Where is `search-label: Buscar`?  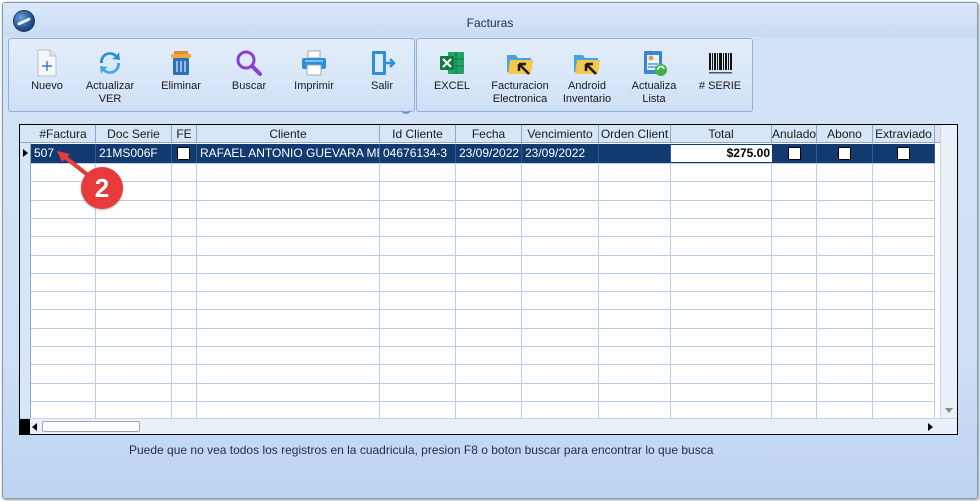 search-label: Buscar is located at coordinates (249, 86).